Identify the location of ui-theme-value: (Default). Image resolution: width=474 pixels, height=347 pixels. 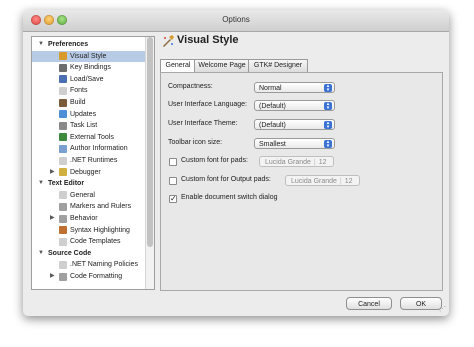
(272, 125).